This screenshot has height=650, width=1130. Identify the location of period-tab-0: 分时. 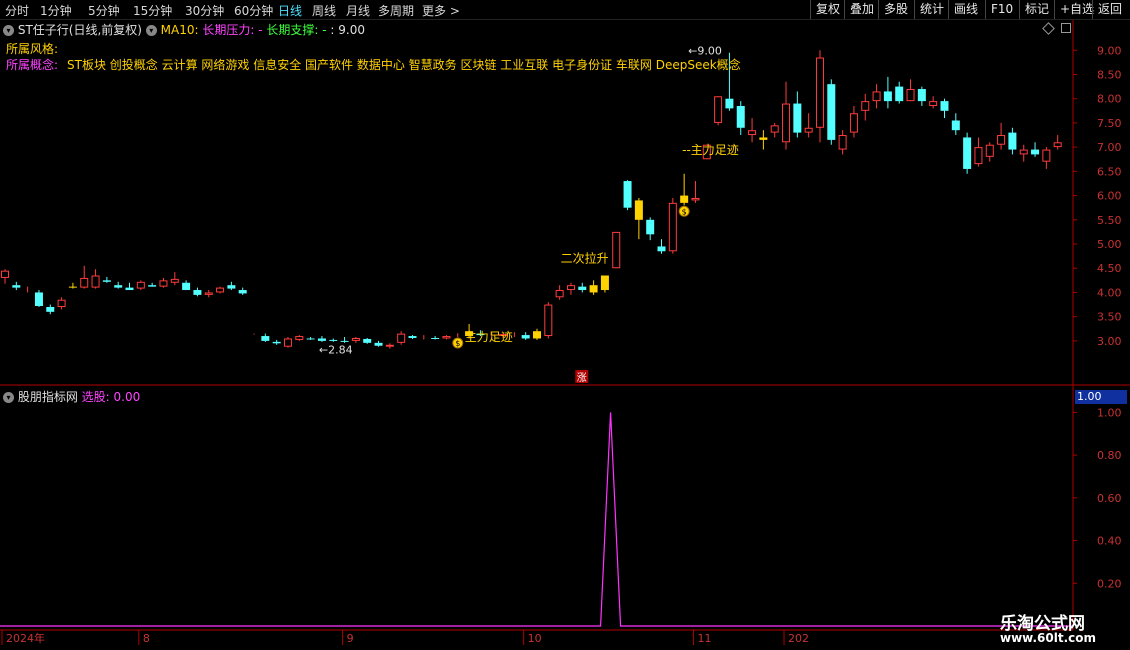
(17, 10).